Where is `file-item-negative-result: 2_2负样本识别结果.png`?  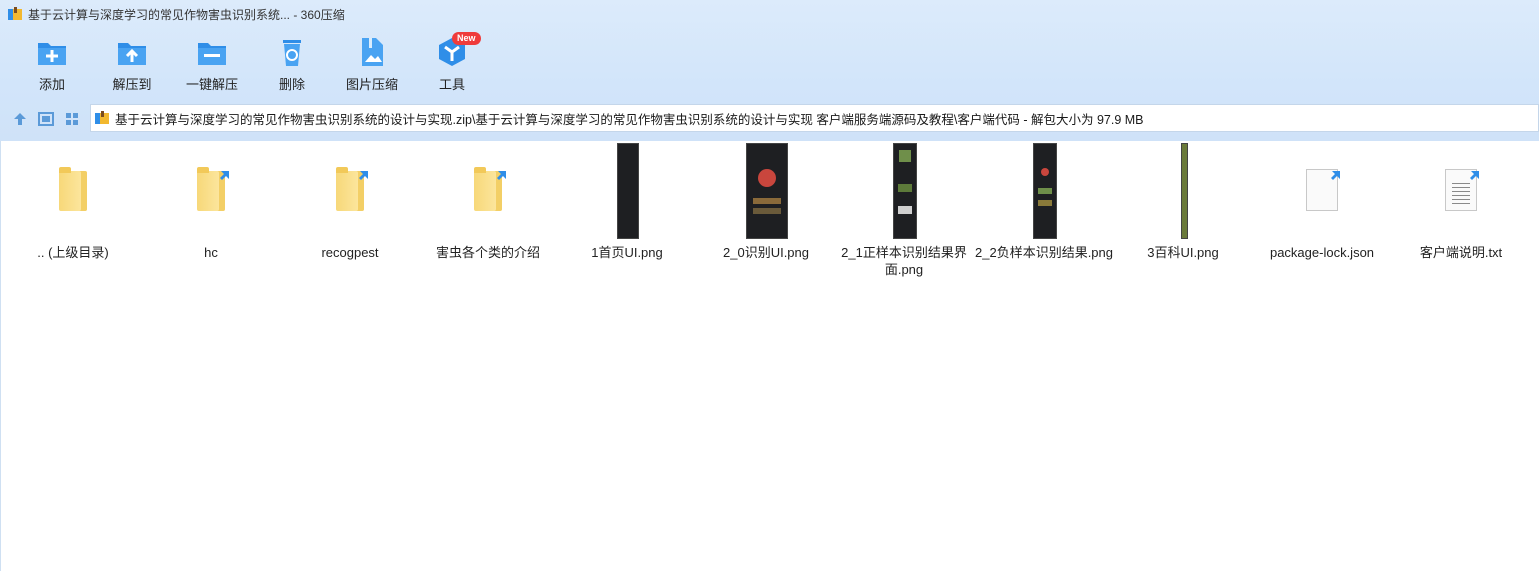
file-item-negative-result: 2_2负样本识别结果.png is located at coordinates (1044, 201).